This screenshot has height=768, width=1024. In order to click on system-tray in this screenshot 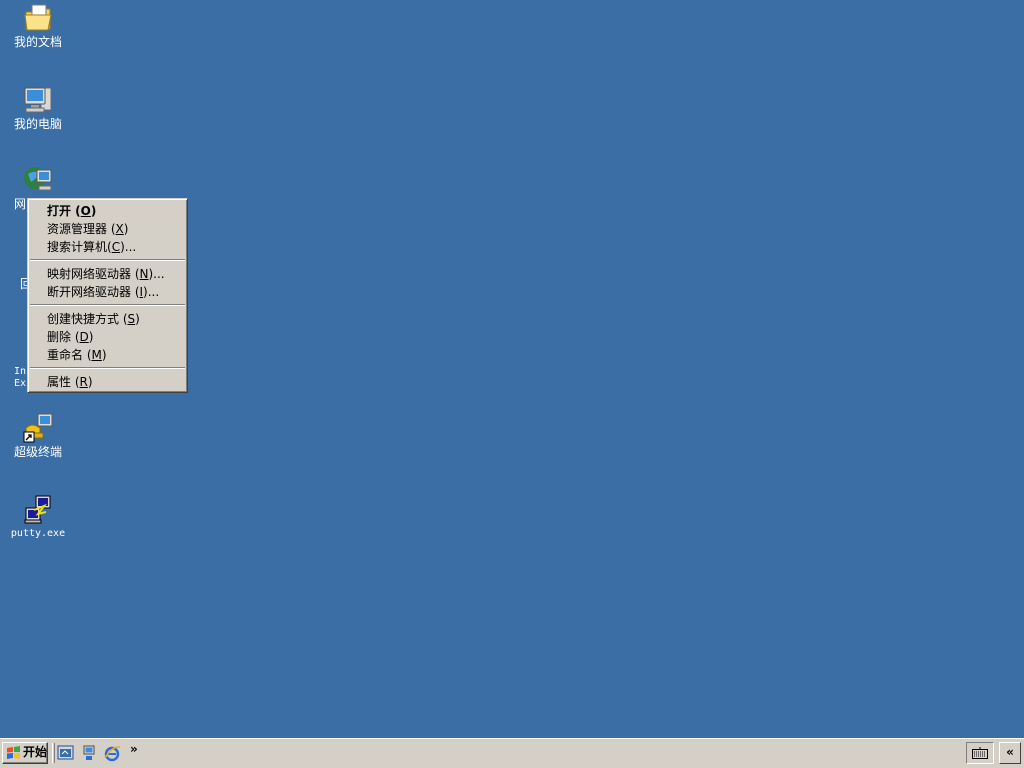, I will do `click(980, 753)`.